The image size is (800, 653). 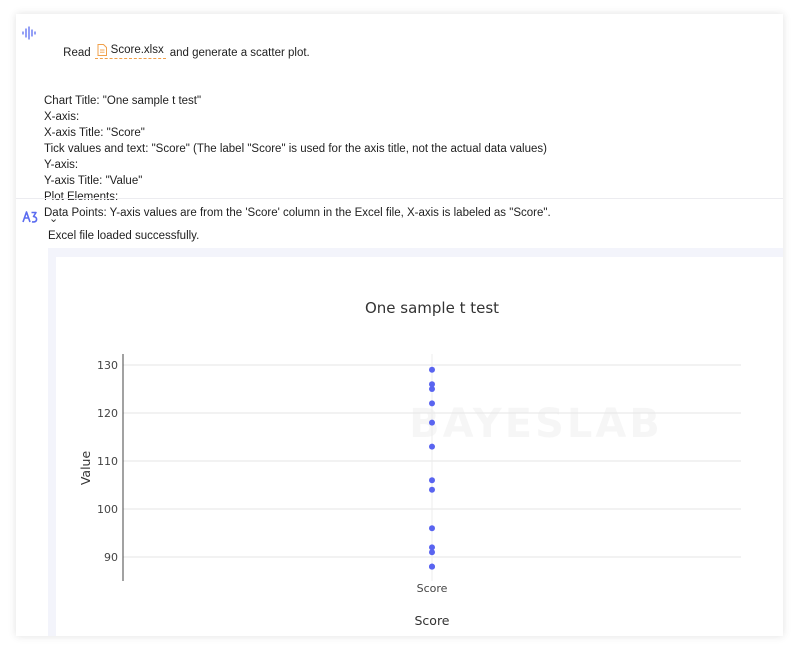 I want to click on prompt-line: Plot Elements:, so click(x=81, y=197).